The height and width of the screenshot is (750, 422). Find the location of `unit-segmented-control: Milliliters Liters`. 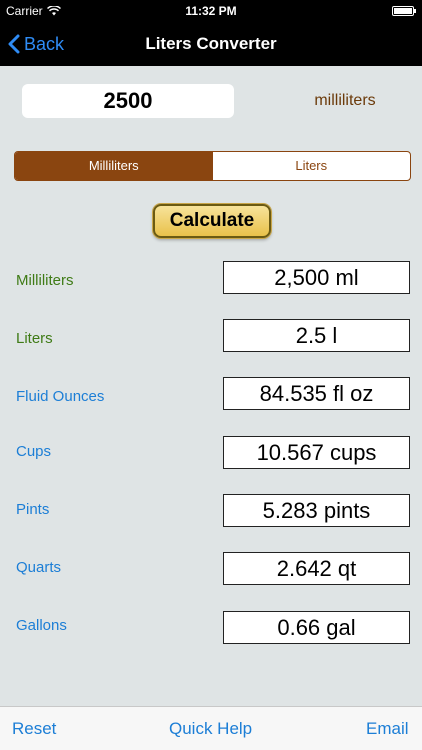

unit-segmented-control: Milliliters Liters is located at coordinates (212, 166).